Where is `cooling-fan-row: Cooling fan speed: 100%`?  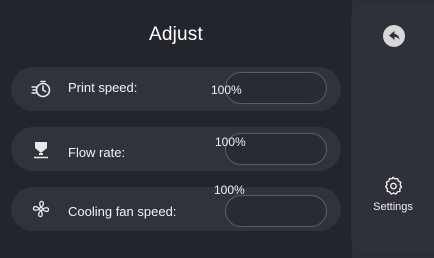
cooling-fan-row: Cooling fan speed: 100% is located at coordinates (176, 207).